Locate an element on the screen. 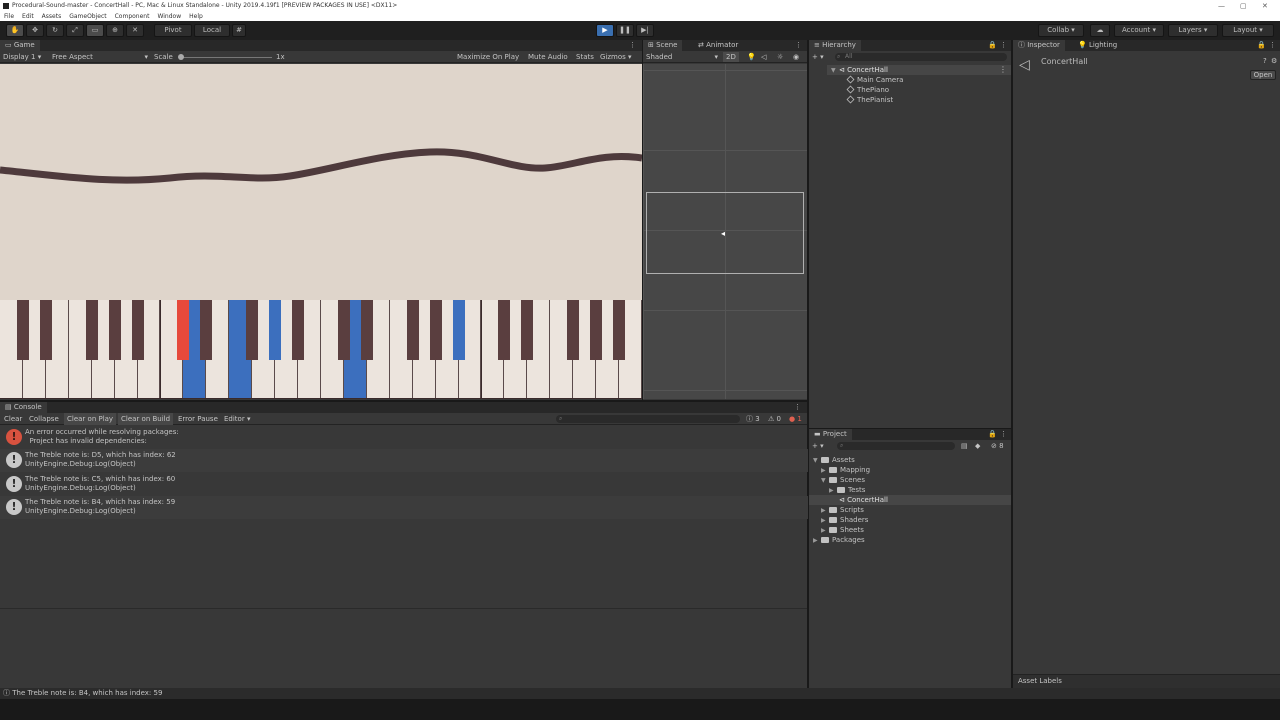 Image resolution: width=1280 pixels, height=720 pixels. display-dropdown: Display 1 ▾ is located at coordinates (22, 57).